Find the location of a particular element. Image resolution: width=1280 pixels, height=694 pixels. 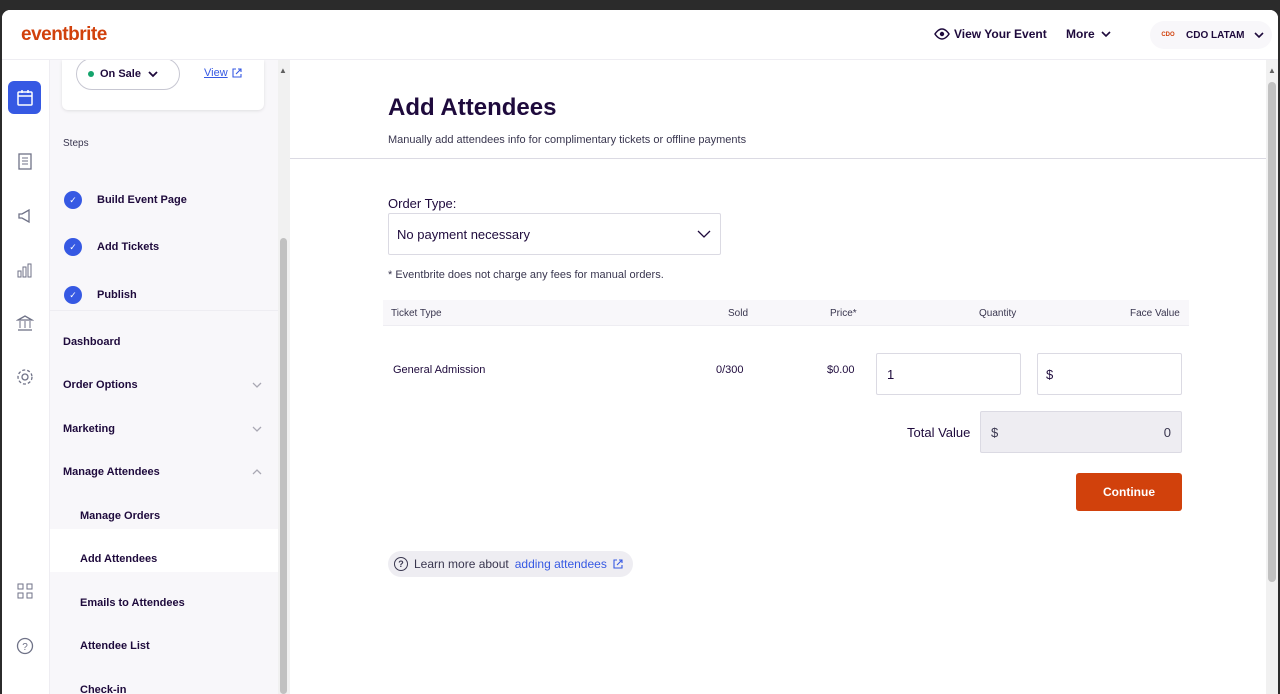

subnav-attendee-list: Attendee List is located at coordinates (115, 646).